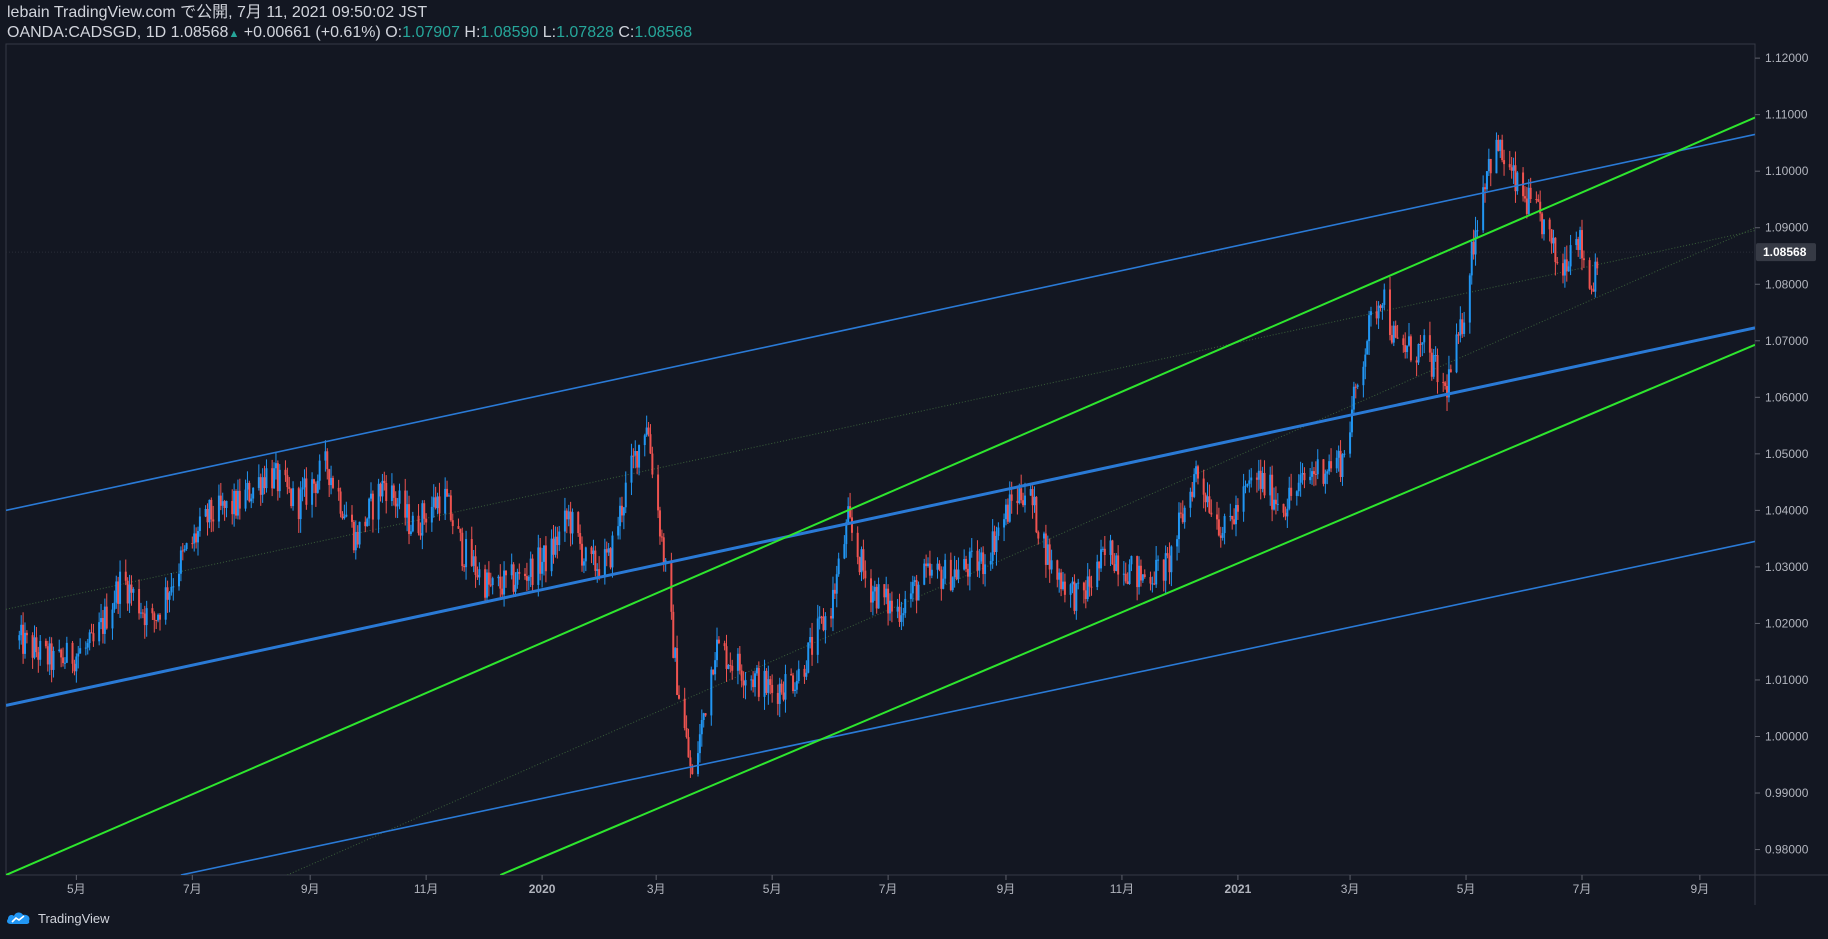 This screenshot has width=1828, height=939. What do you see at coordinates (1787, 850) in the screenshot?
I see `y-tick-label: 0.98000` at bounding box center [1787, 850].